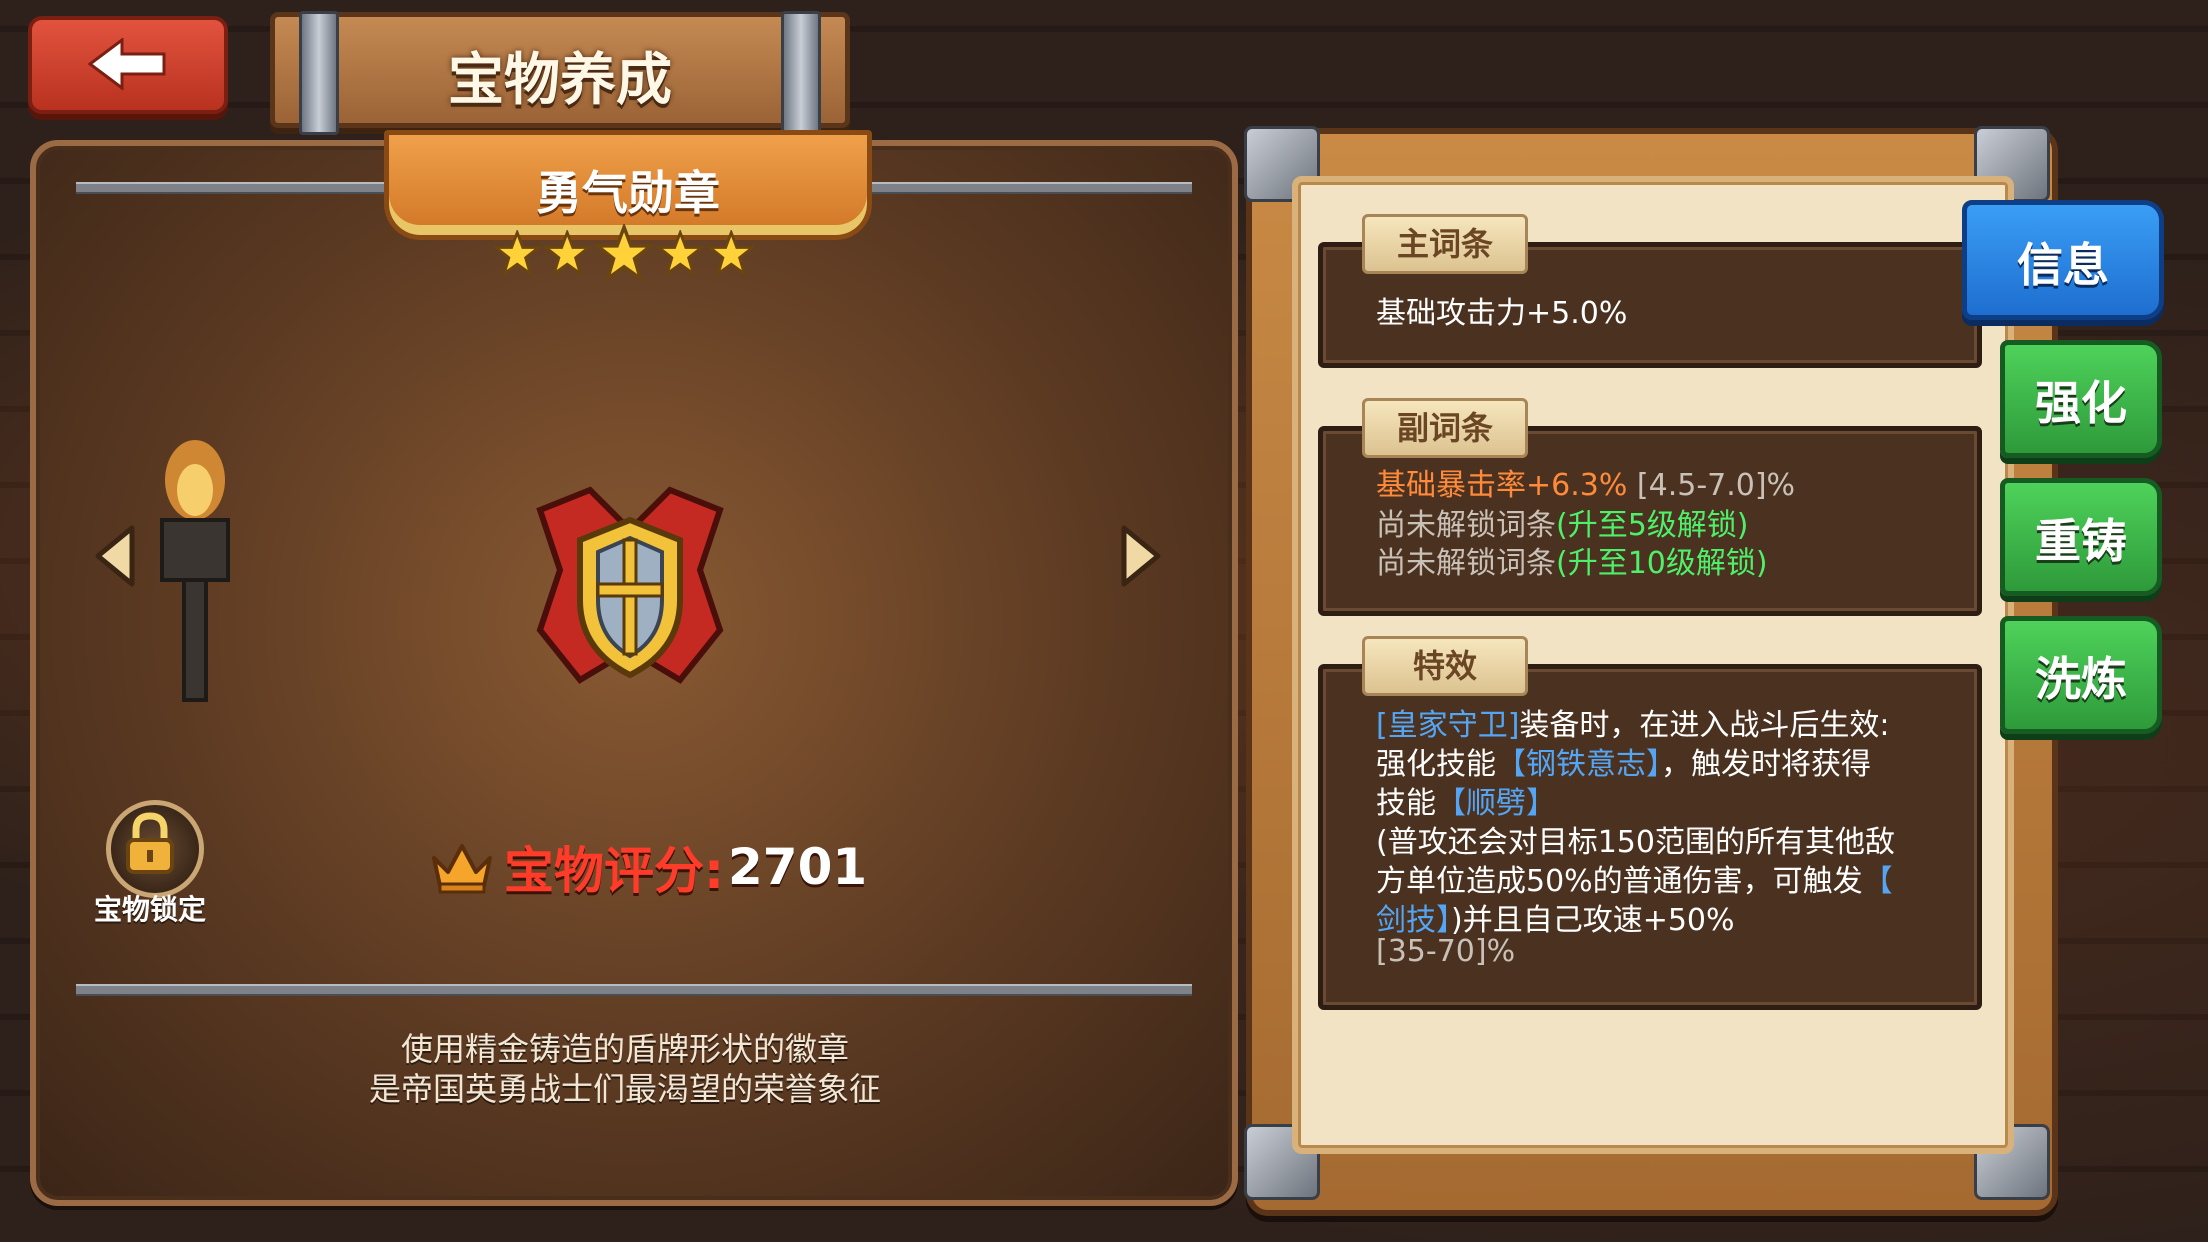 This screenshot has height=1242, width=2208. What do you see at coordinates (115, 556) in the screenshot?
I see `previous-arrow-icon` at bounding box center [115, 556].